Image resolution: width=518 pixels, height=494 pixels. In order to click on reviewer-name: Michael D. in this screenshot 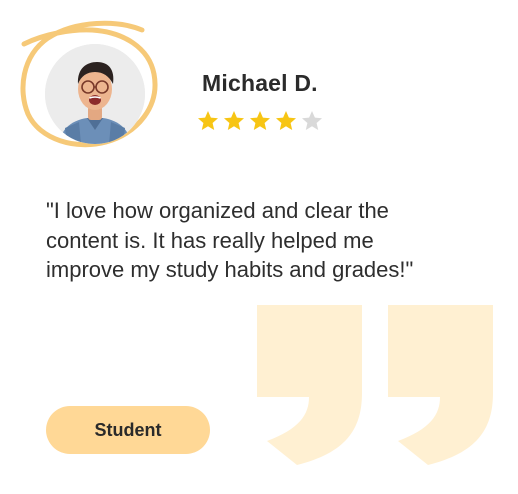, I will do `click(260, 83)`.